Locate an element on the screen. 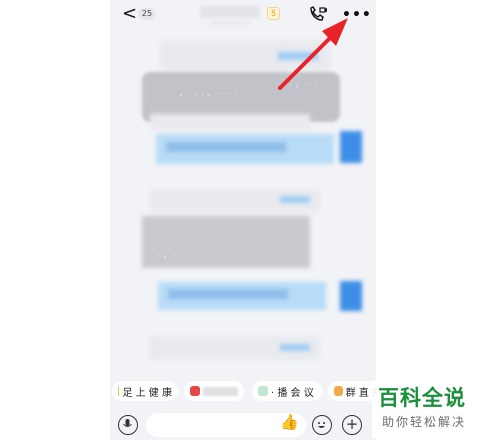 The image size is (500, 440). level-badge: 5 is located at coordinates (273, 13).